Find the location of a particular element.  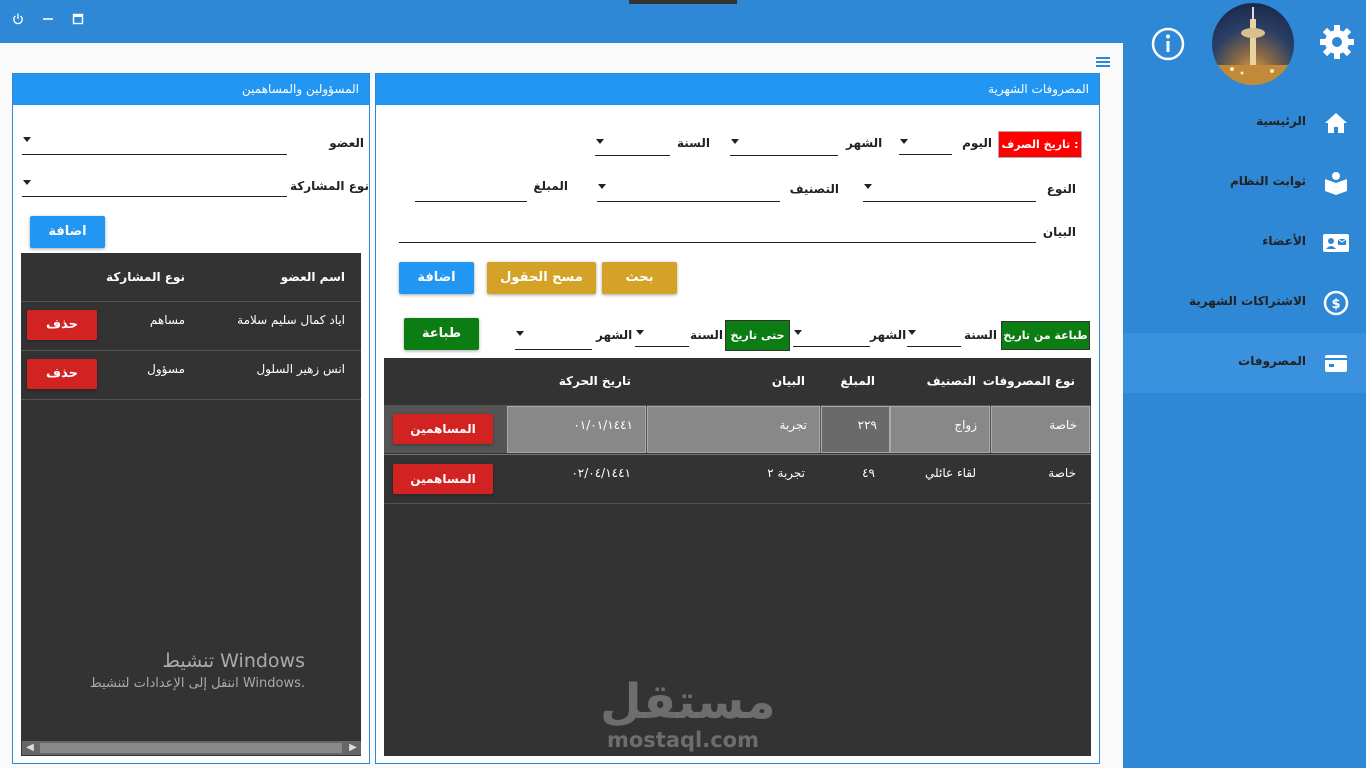

menu-icon is located at coordinates (1103, 62).